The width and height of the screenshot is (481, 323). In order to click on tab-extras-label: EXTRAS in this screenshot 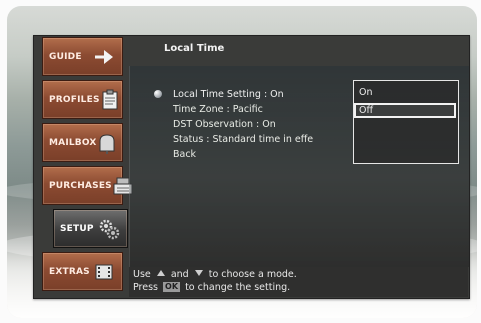, I will do `click(69, 271)`.